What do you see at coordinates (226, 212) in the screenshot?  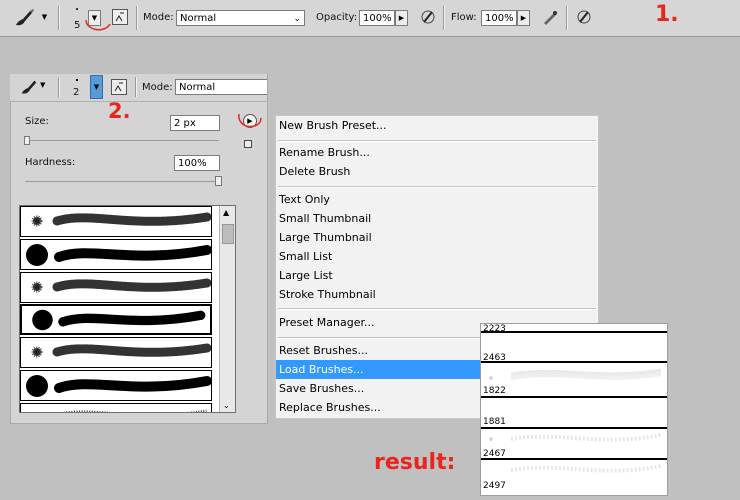 I see `scroll-up-arrow-icon: ▲` at bounding box center [226, 212].